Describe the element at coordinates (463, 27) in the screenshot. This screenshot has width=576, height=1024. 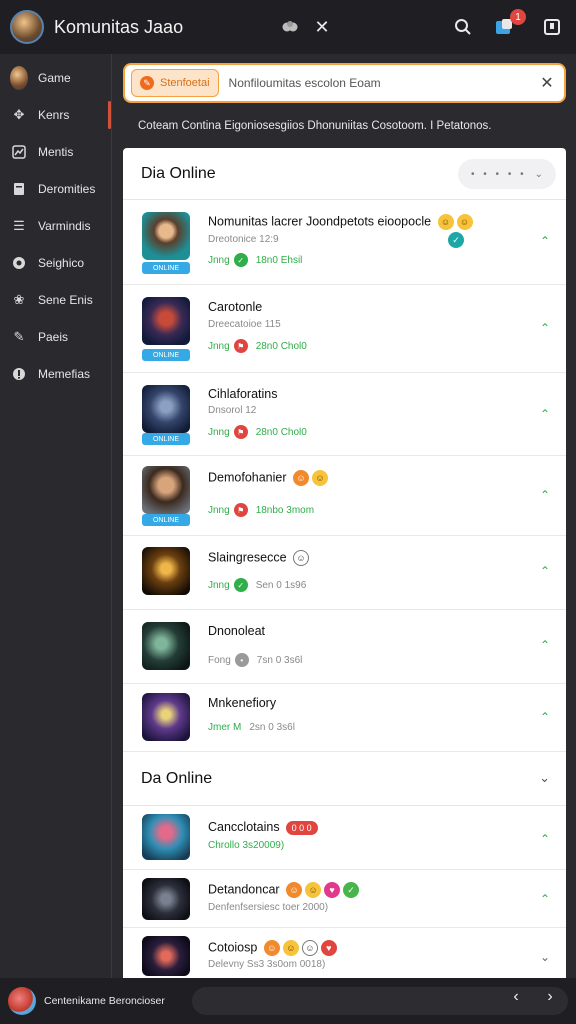
I see `search-icon` at that location.